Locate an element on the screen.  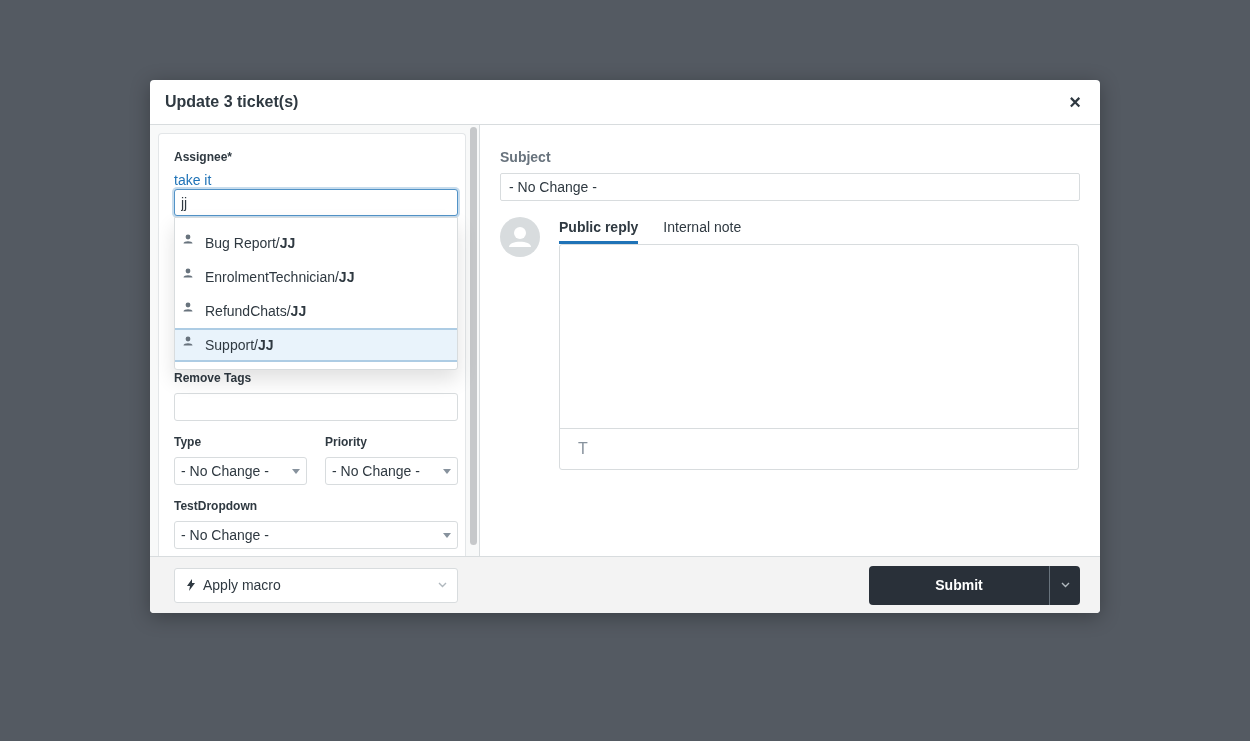
reply-tab: Public reply is located at coordinates (599, 230).